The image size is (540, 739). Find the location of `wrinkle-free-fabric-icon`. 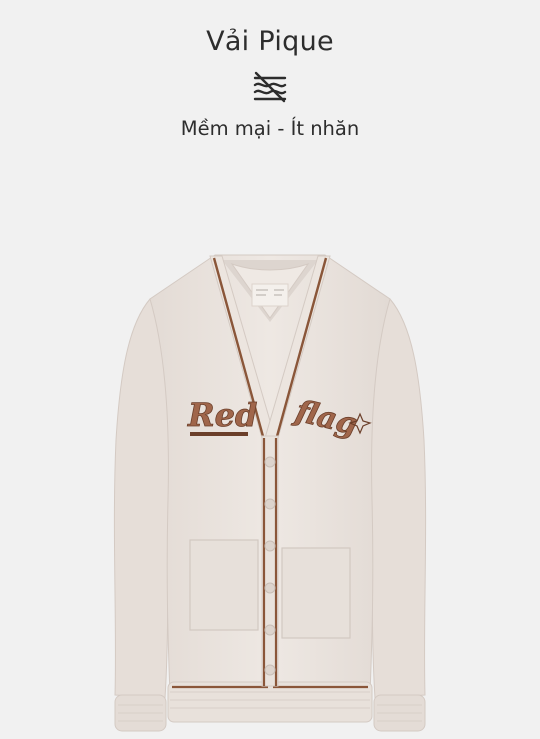

wrinkle-free-fabric-icon is located at coordinates (270, 87).